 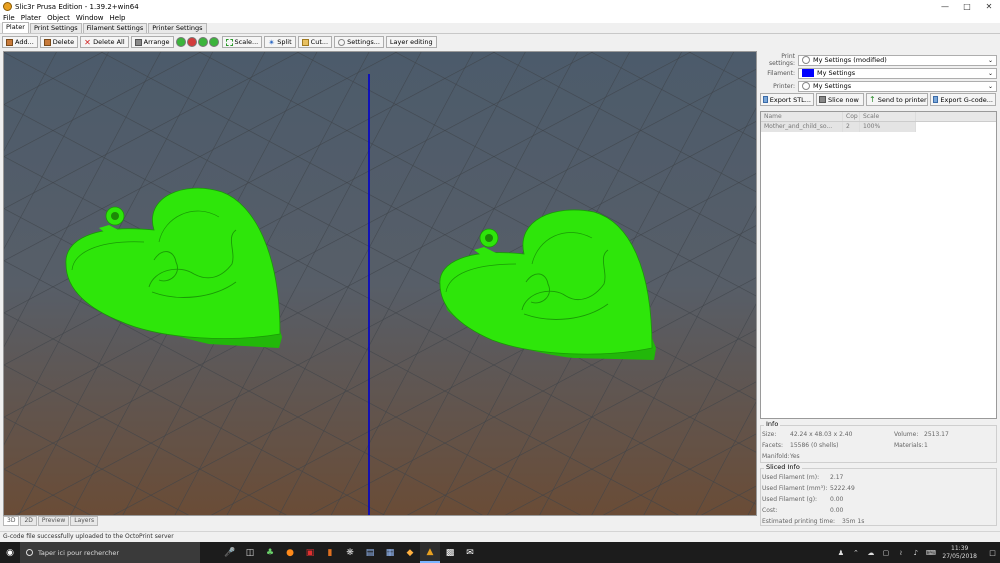 What do you see at coordinates (410, 552) in the screenshot?
I see `paint-app-icon: ◆` at bounding box center [410, 552].